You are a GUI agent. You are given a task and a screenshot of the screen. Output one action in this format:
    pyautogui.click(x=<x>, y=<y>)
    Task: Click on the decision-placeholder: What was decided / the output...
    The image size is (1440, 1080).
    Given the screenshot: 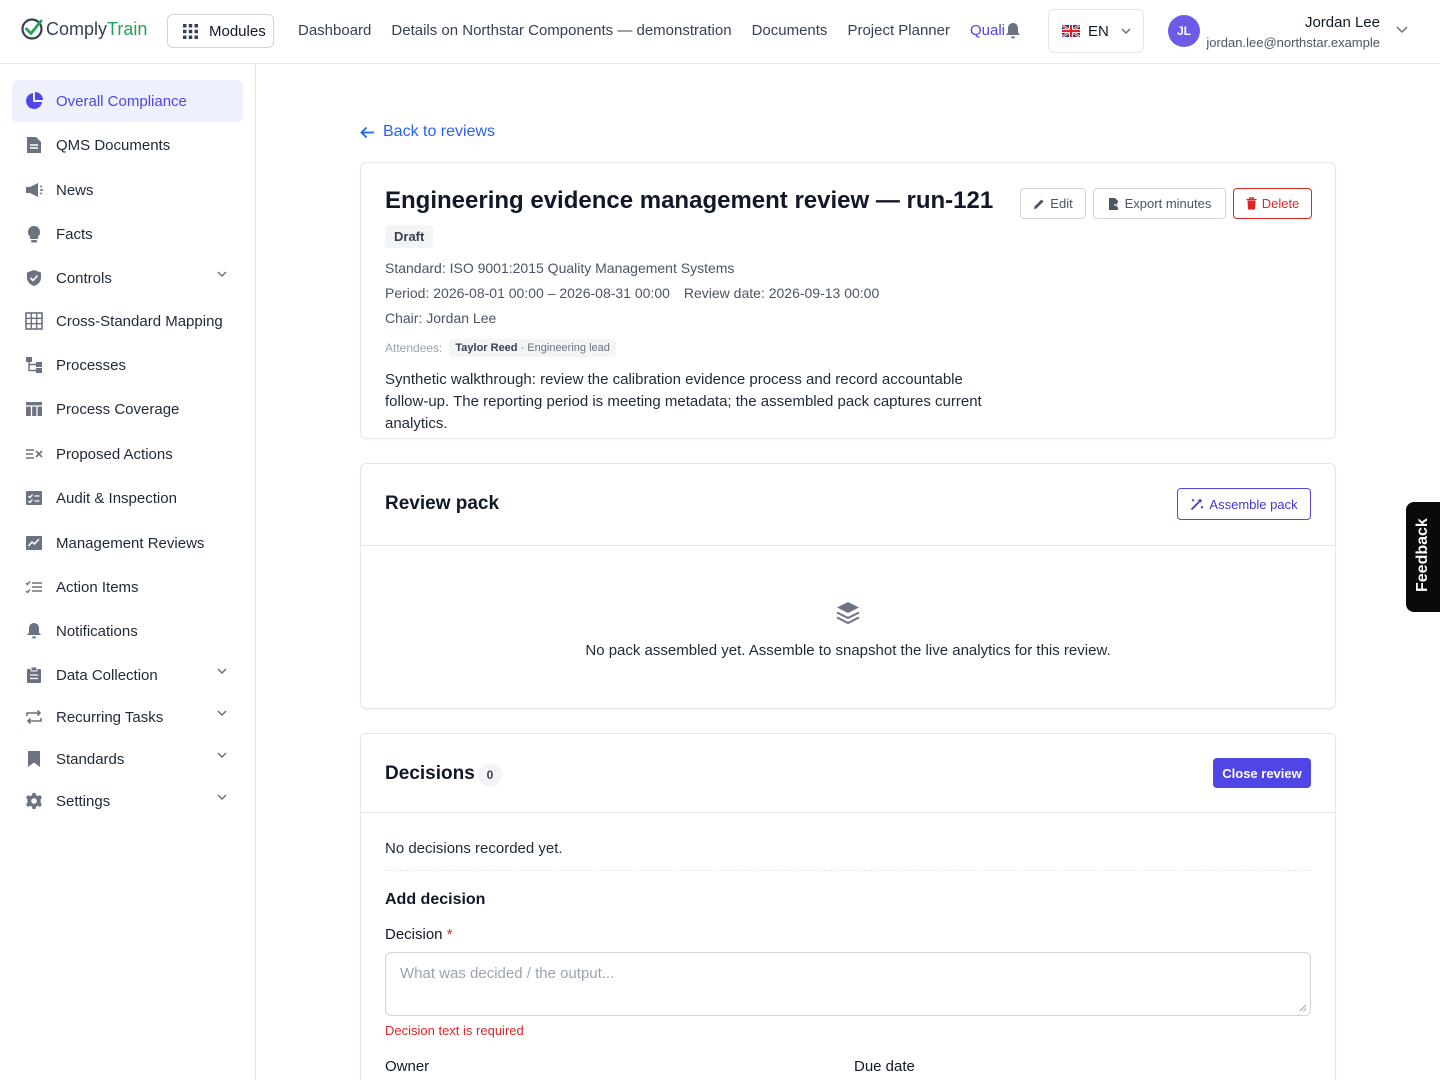 What is the action you would take?
    pyautogui.click(x=507, y=973)
    